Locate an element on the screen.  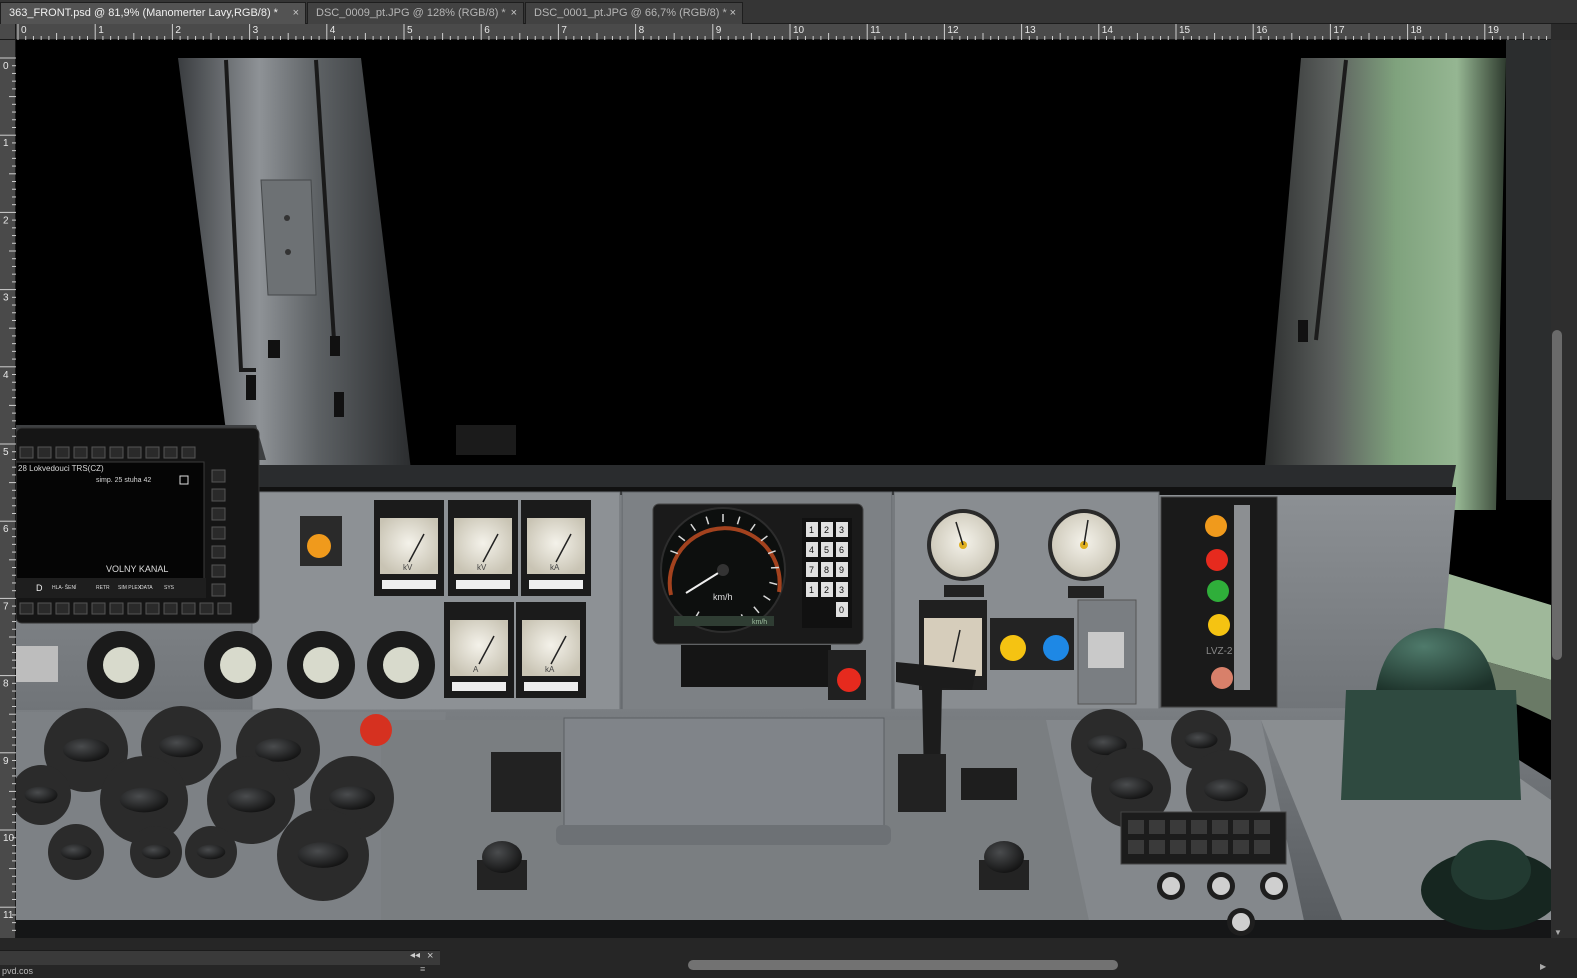
ruler-h-label: 18 is located at coordinates (1417, 30).